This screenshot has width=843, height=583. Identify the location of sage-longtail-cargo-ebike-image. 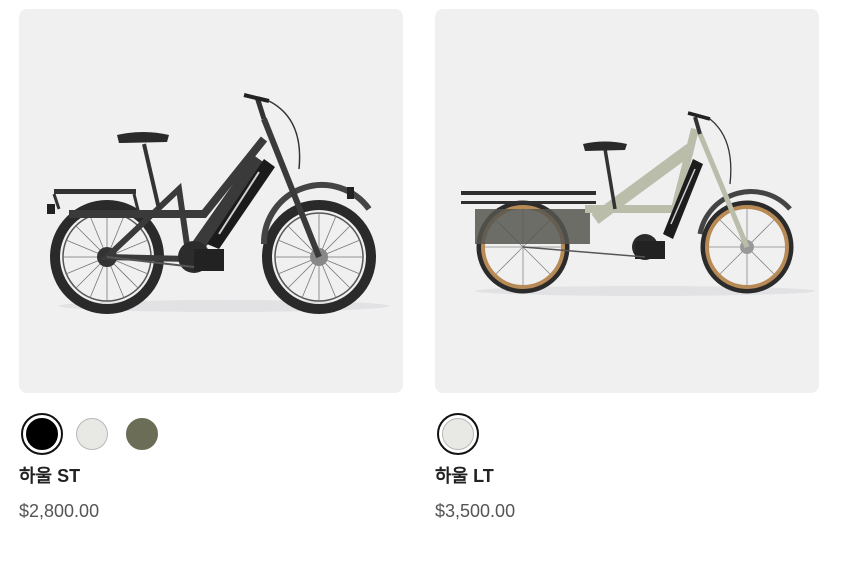
(638, 203).